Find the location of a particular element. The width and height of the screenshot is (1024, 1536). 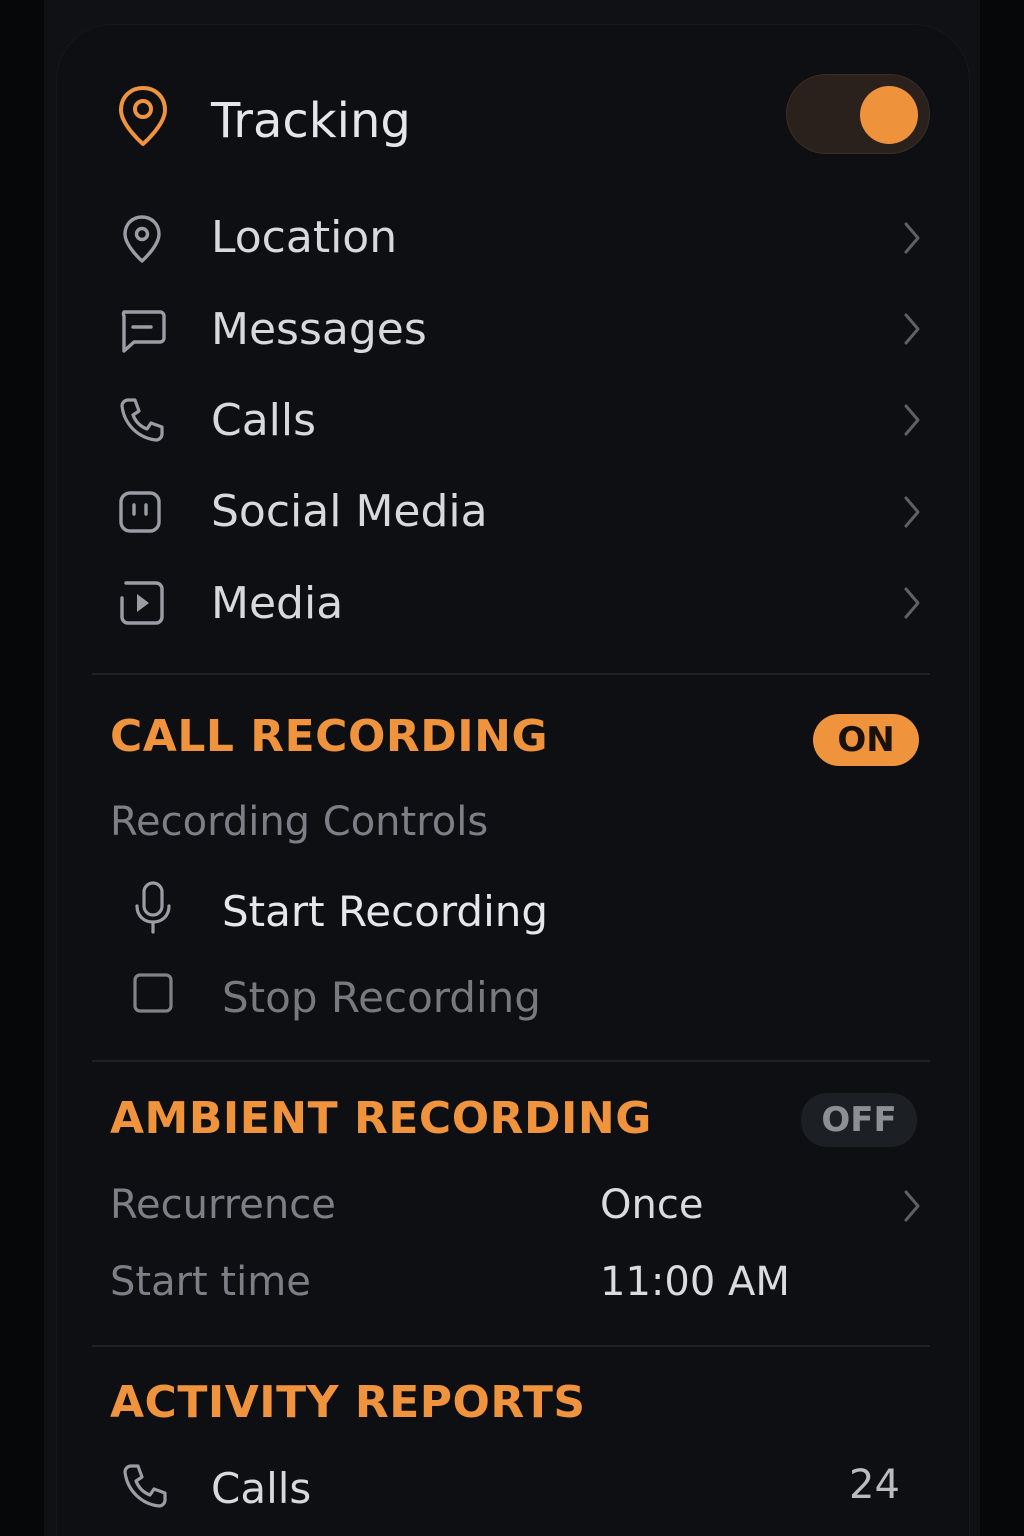

microphone-icon is located at coordinates (153, 907).